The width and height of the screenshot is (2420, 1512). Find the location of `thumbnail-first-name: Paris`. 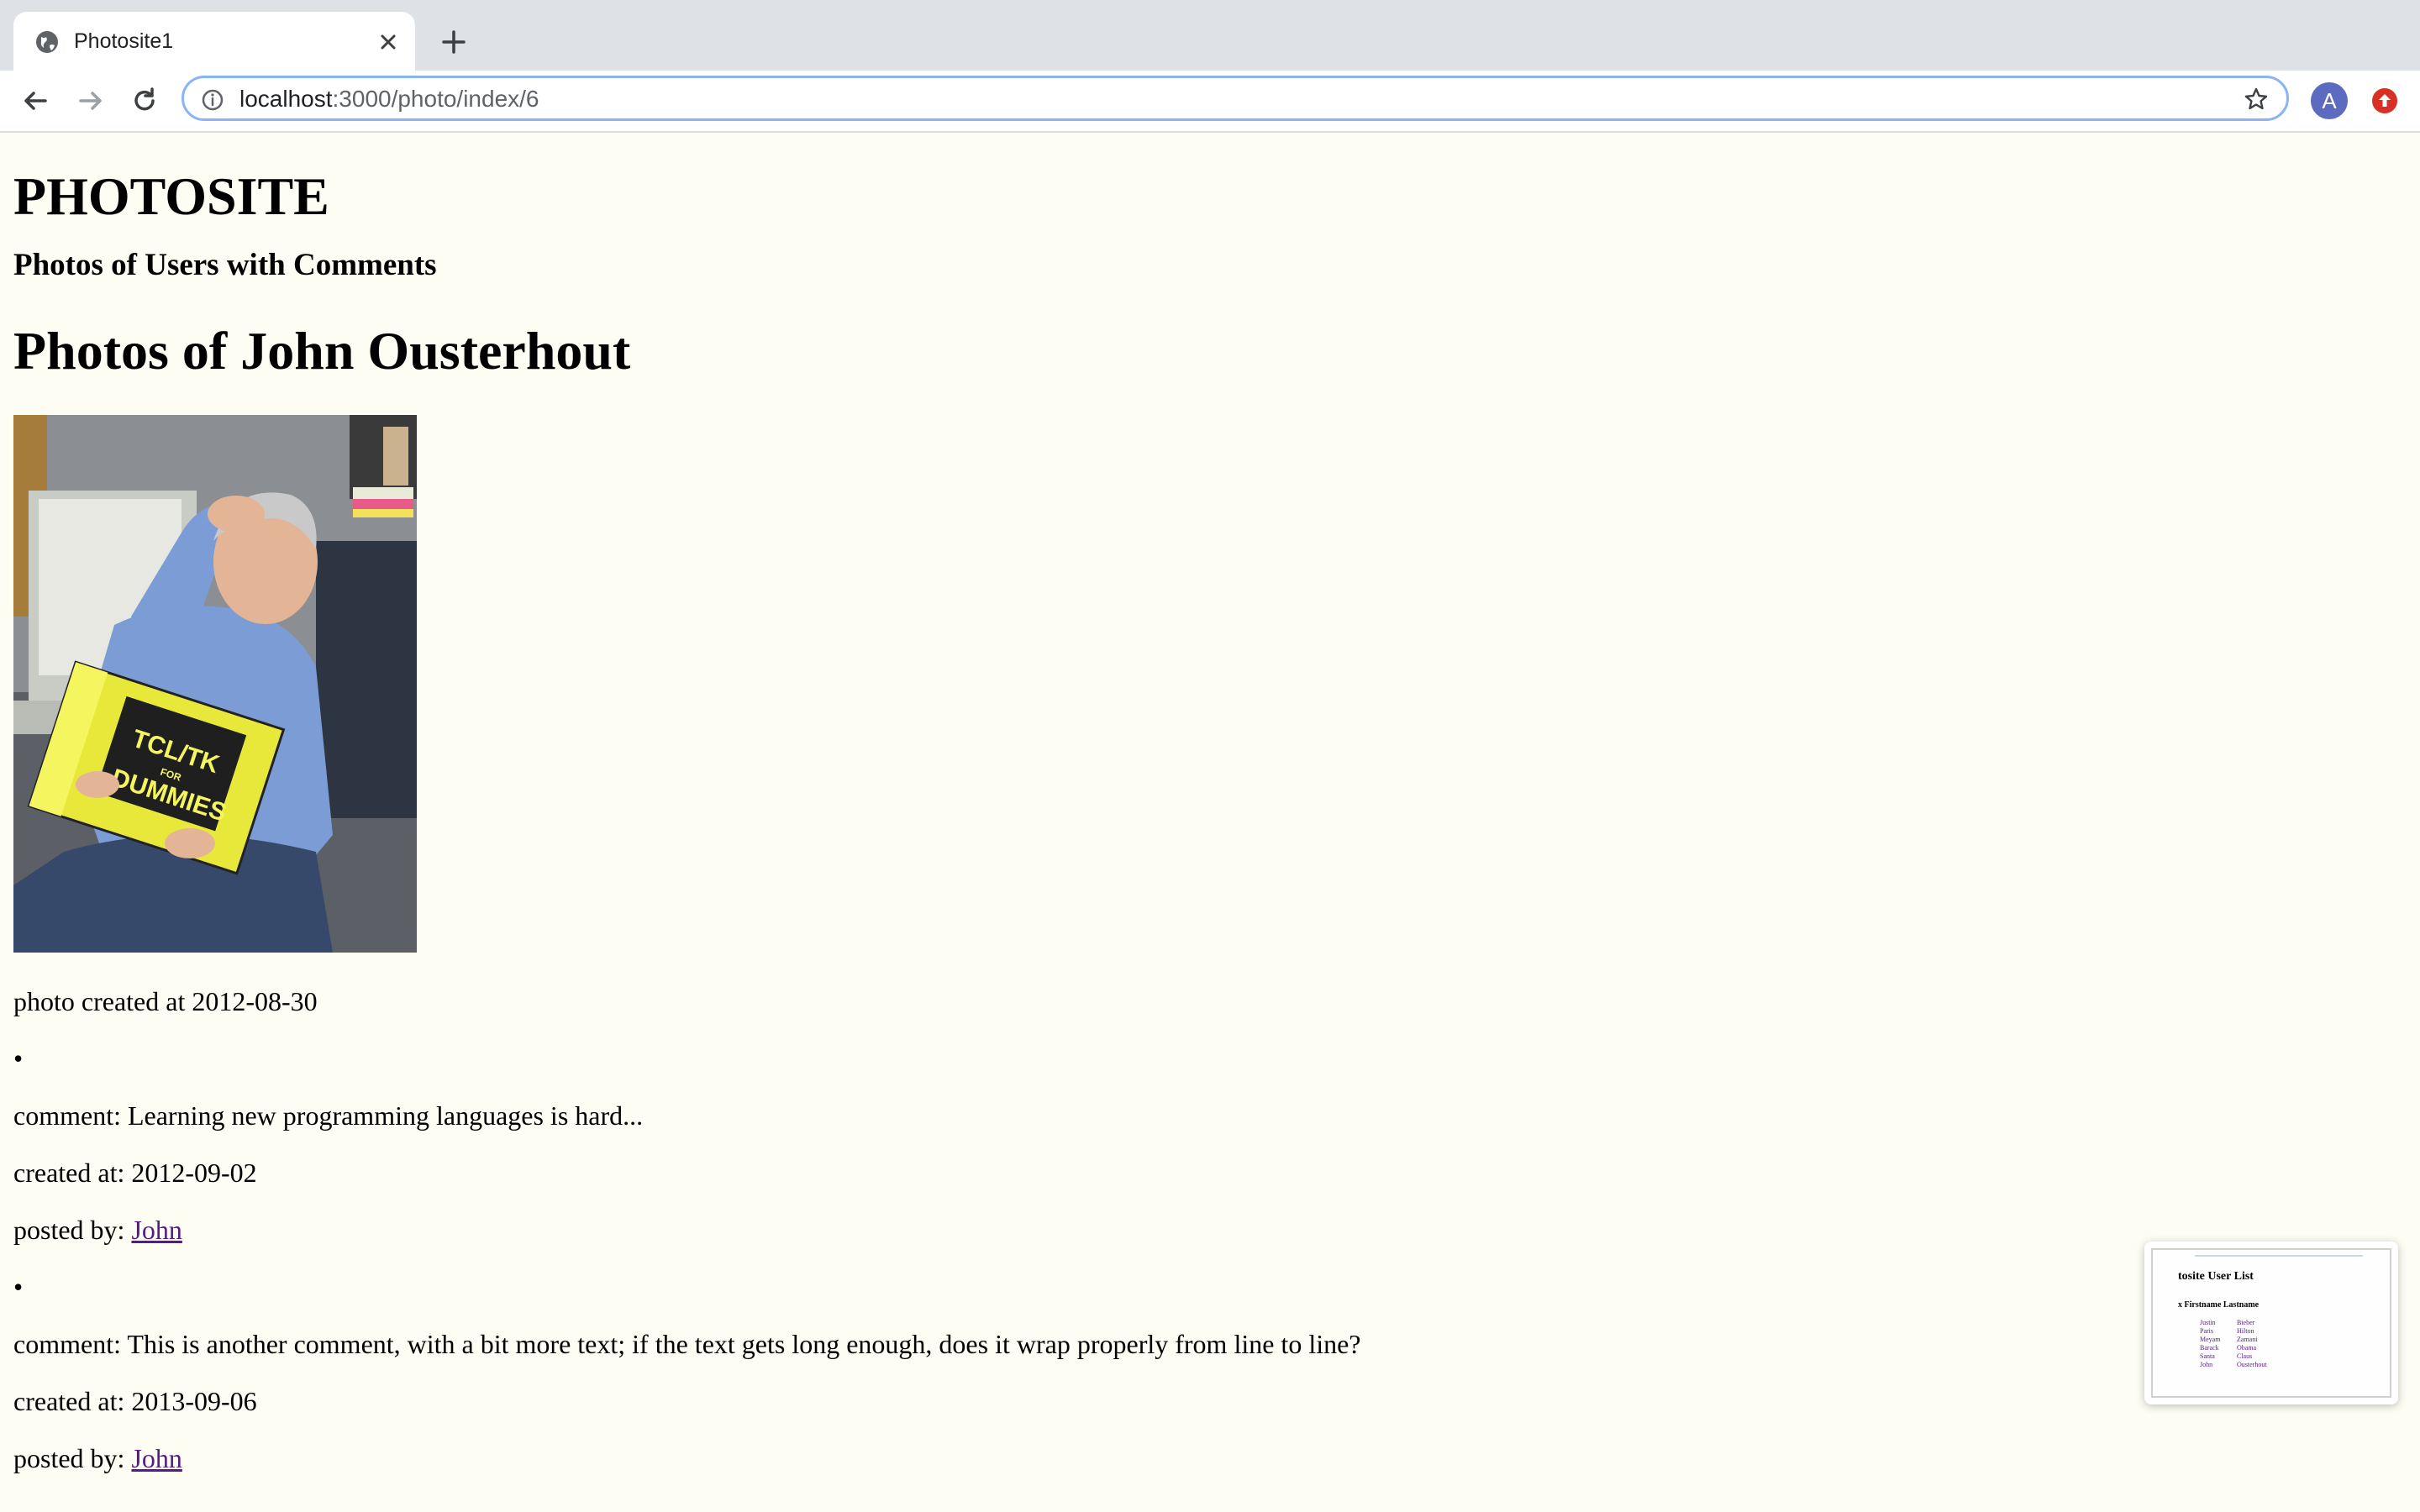

thumbnail-first-name: Paris is located at coordinates (2207, 1331).